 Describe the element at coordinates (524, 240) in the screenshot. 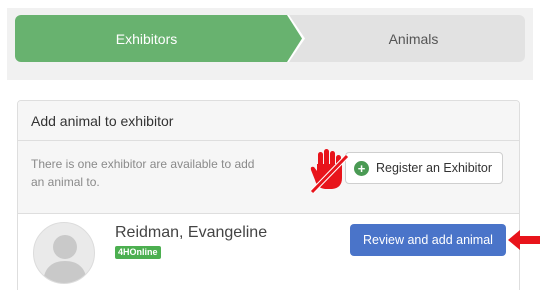

I see `left-arrow-icon` at that location.